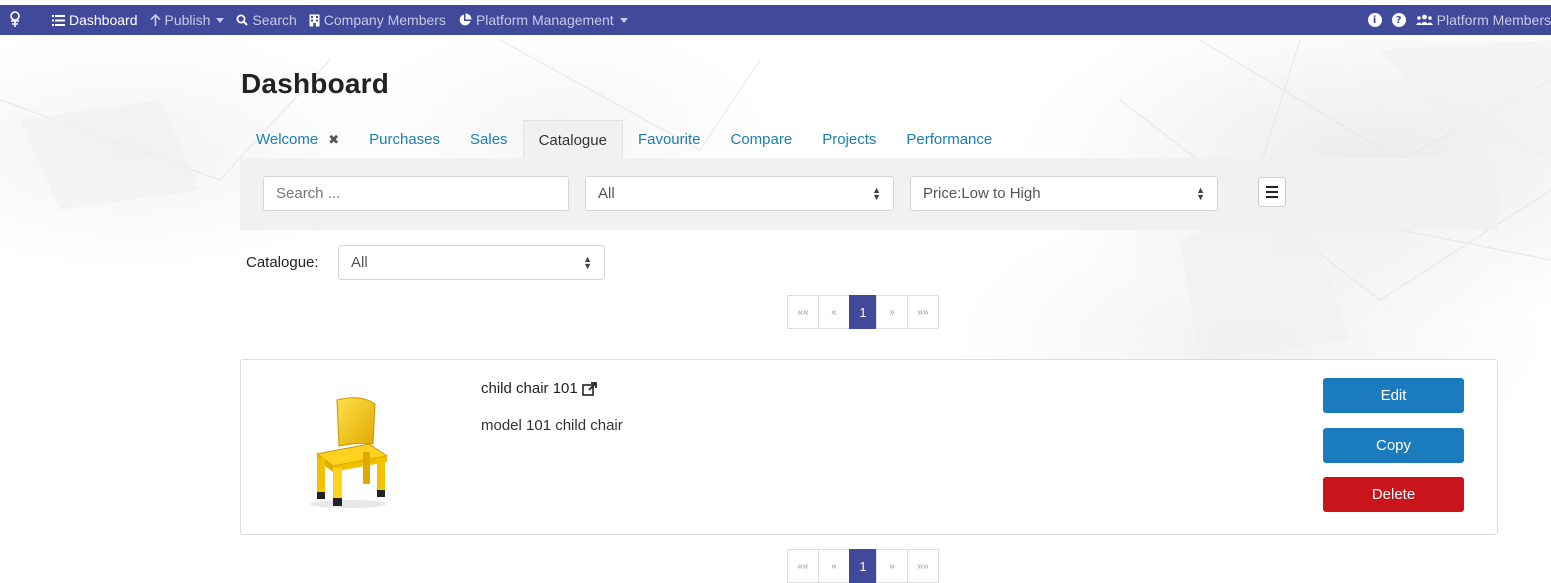  What do you see at coordinates (471, 262) in the screenshot?
I see `catalogue-select: All ▲ ▼` at bounding box center [471, 262].